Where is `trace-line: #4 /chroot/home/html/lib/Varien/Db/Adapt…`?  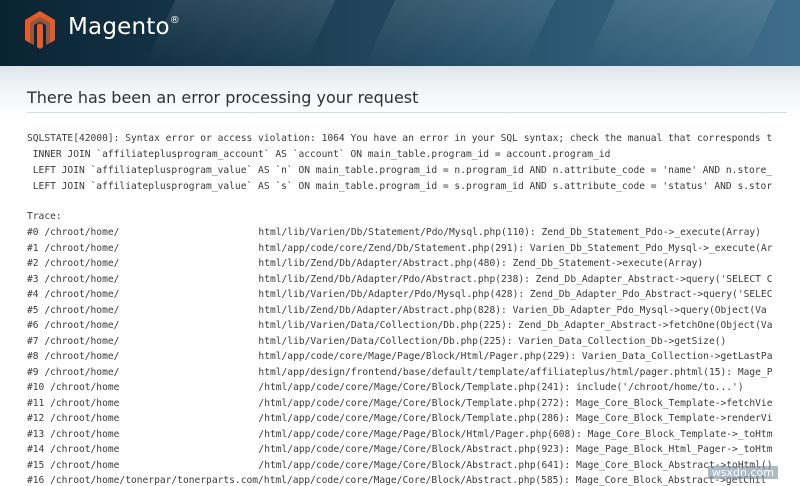
trace-line: #4 /chroot/home/html/lib/Varien/Db/Adapt… is located at coordinates (413, 294).